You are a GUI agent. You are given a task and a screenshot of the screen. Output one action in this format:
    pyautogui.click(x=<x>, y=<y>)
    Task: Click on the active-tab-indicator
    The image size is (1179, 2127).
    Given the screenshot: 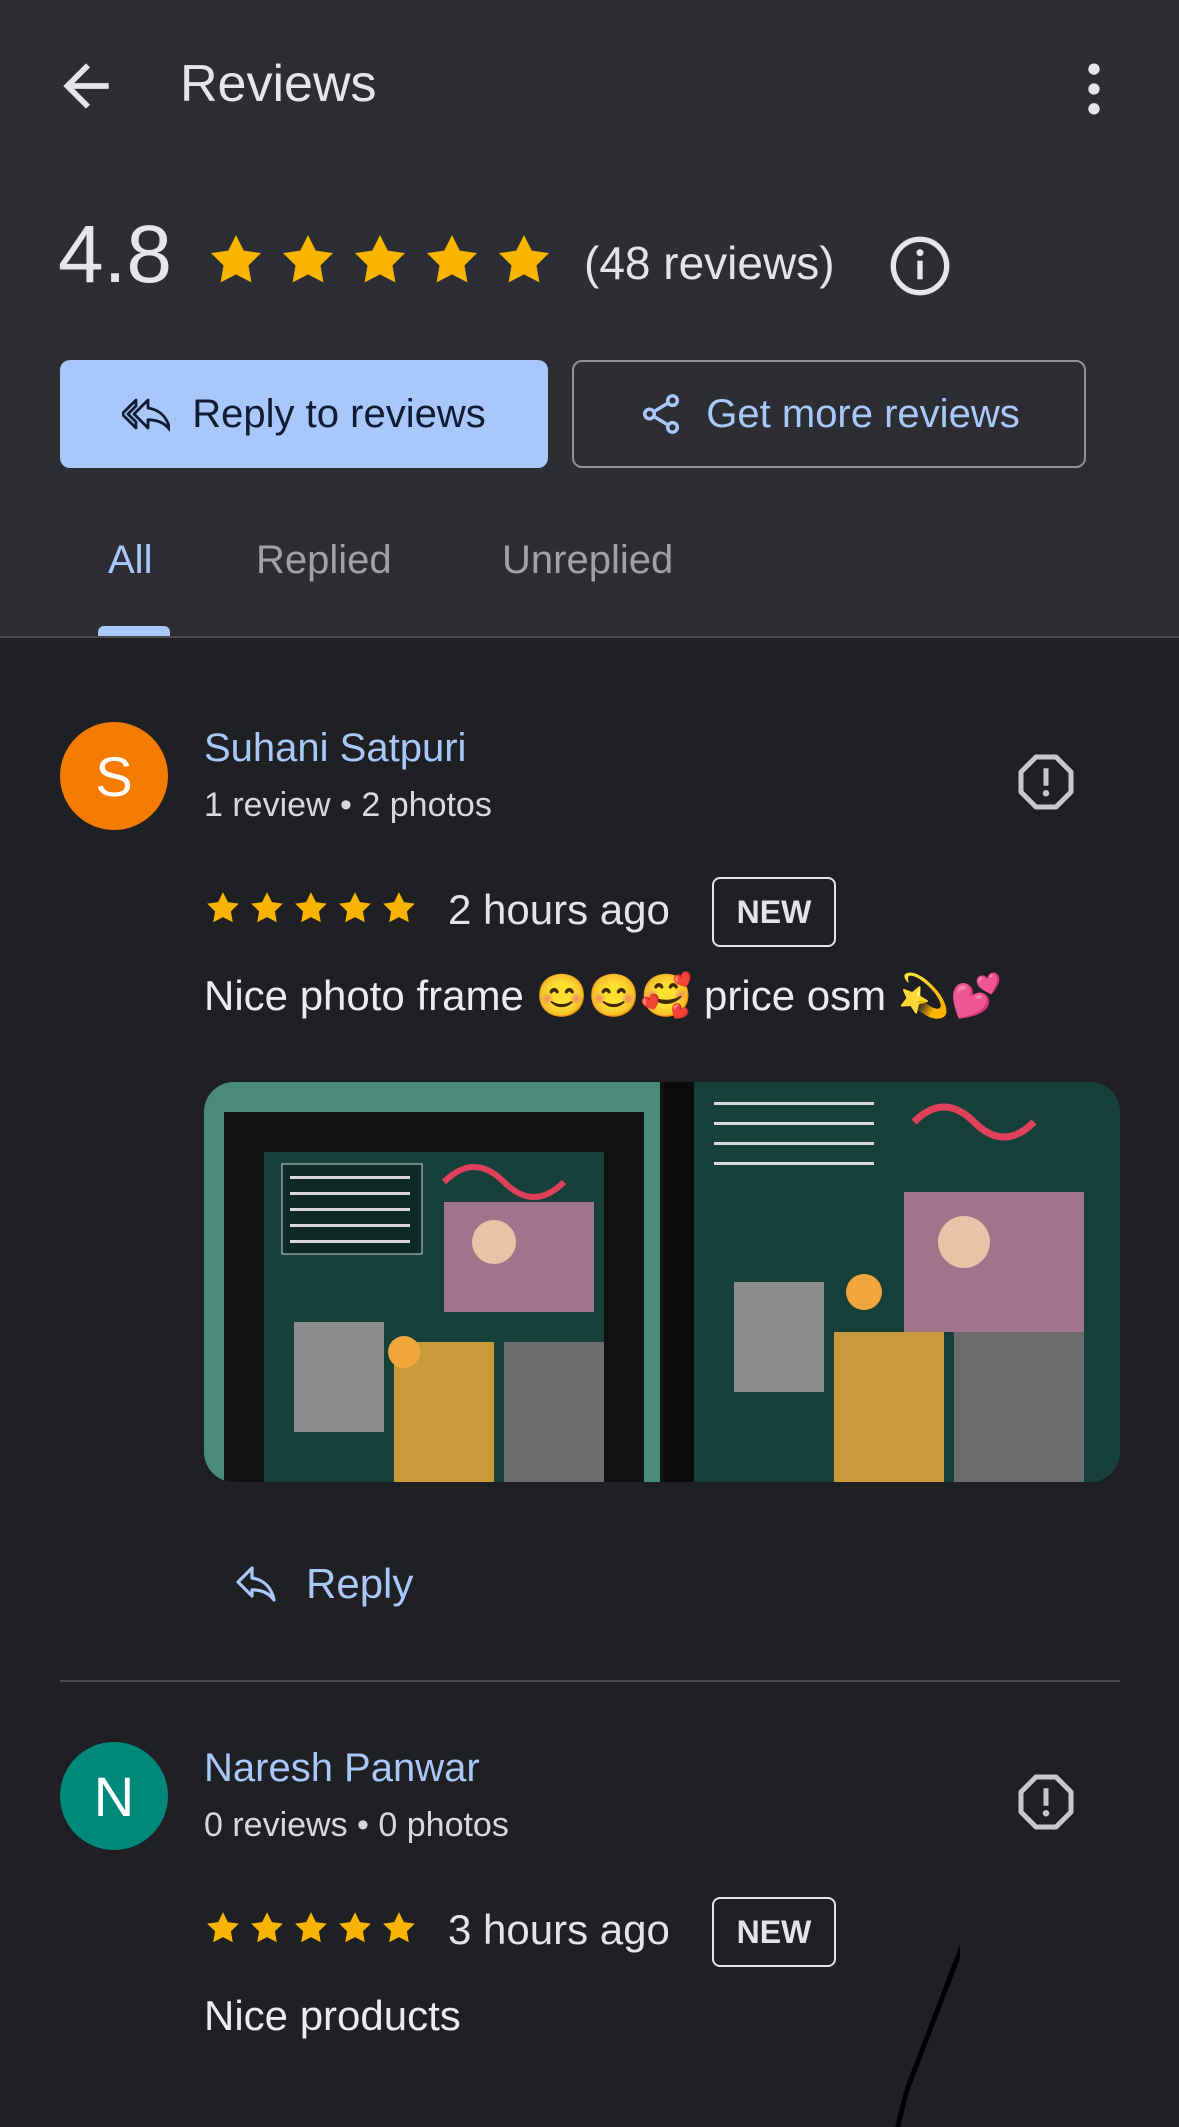 What is the action you would take?
    pyautogui.click(x=134, y=631)
    